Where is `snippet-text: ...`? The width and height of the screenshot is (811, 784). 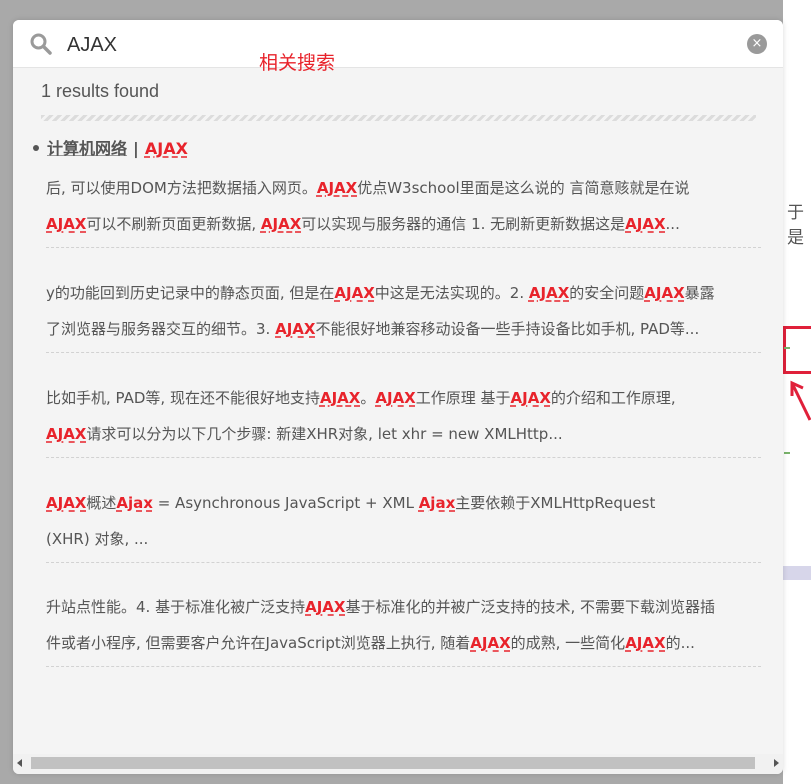 snippet-text: ... is located at coordinates (672, 224).